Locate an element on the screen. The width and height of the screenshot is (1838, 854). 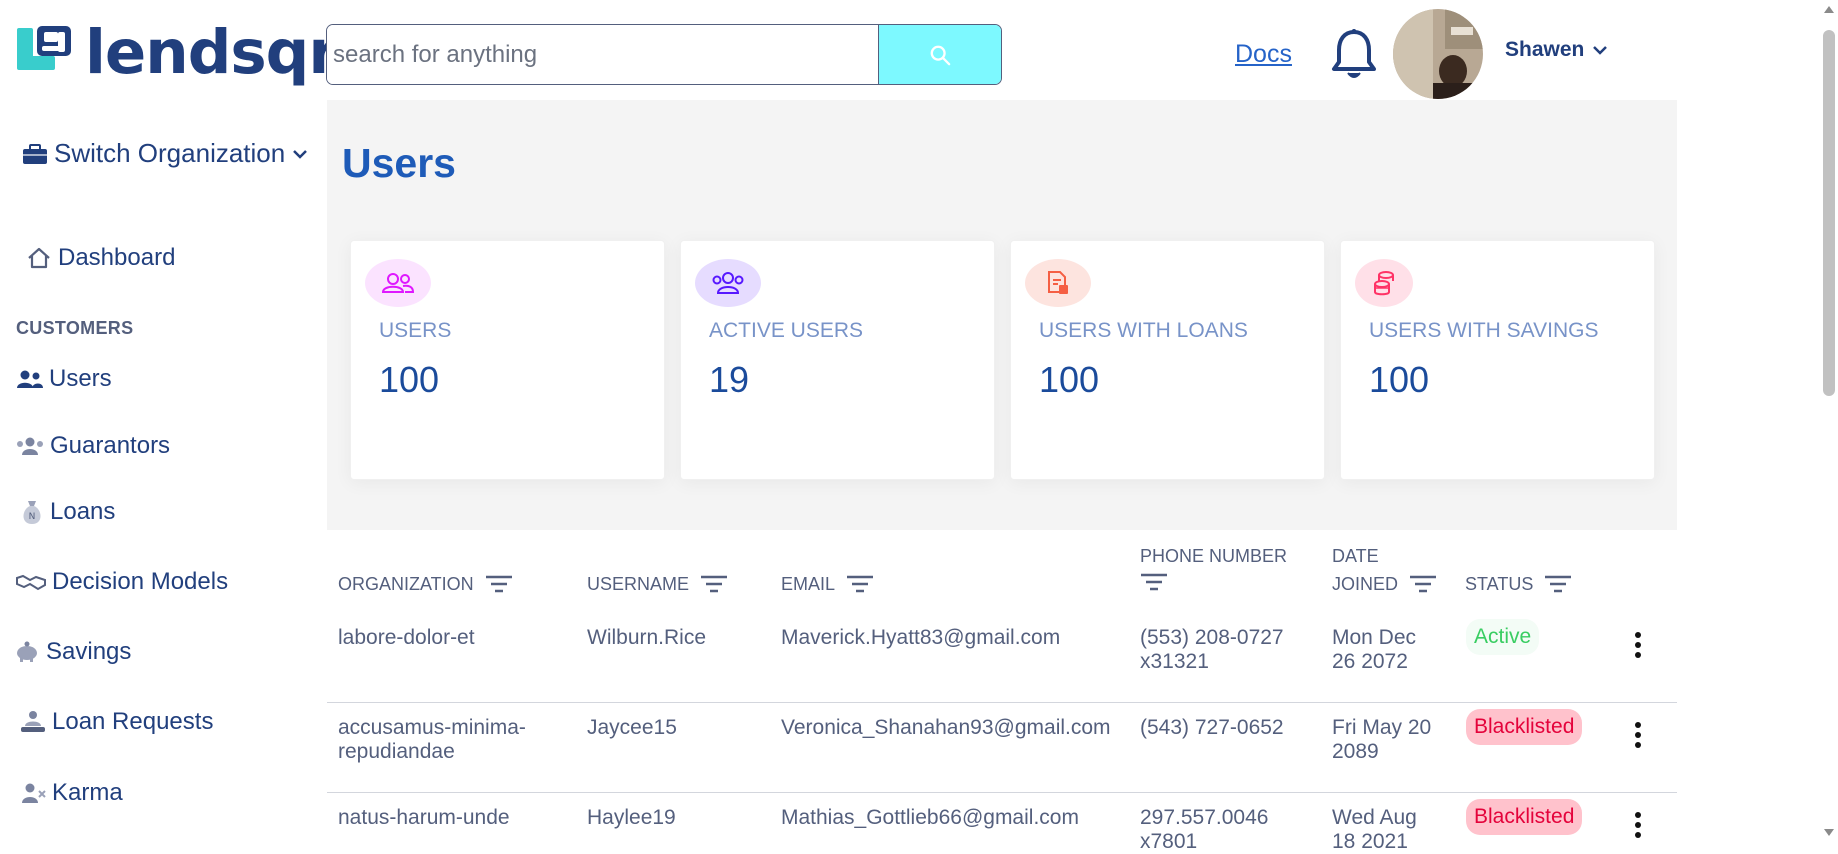
sidebar-item-loan-requests: Loan Requests is located at coordinates (116, 722).